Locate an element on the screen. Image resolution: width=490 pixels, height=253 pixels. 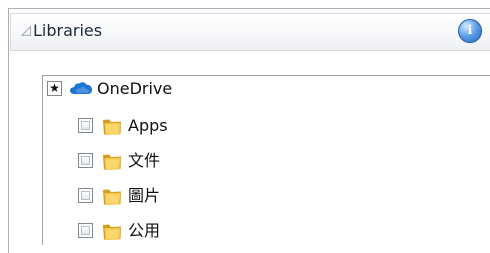
pictures-label: 圖片 is located at coordinates (144, 195).